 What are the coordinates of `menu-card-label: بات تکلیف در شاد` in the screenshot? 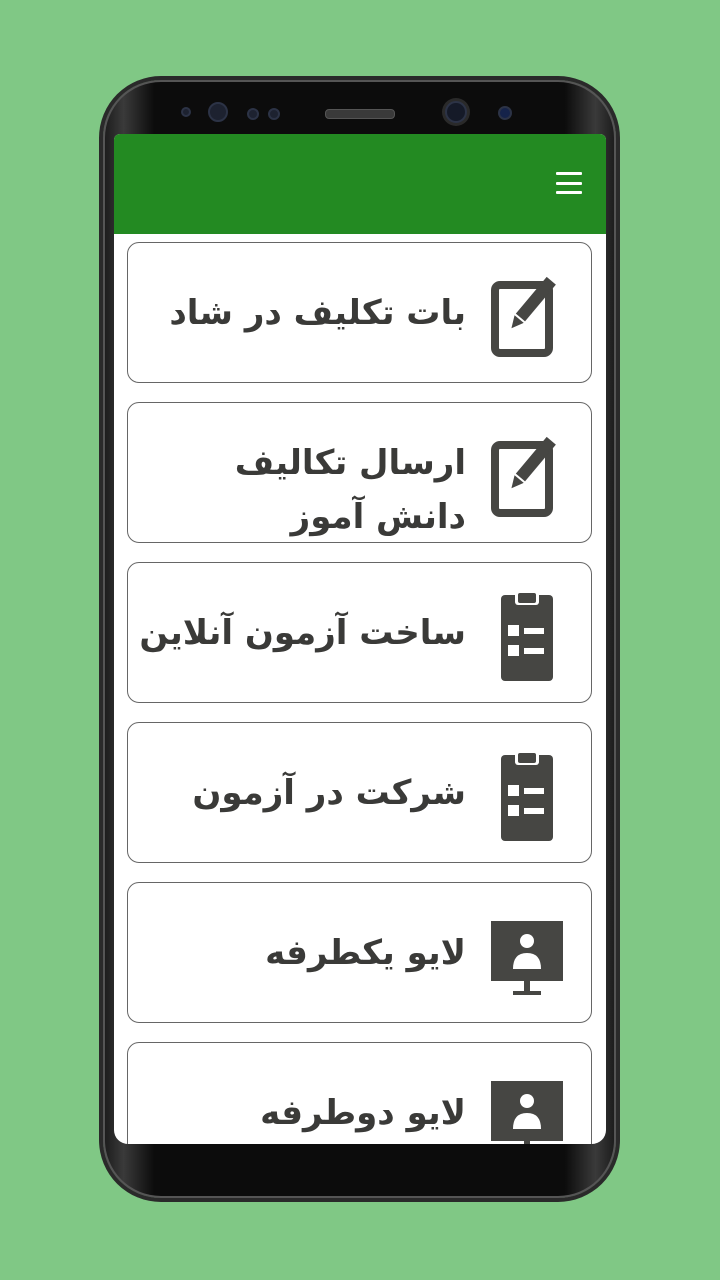 It's located at (317, 312).